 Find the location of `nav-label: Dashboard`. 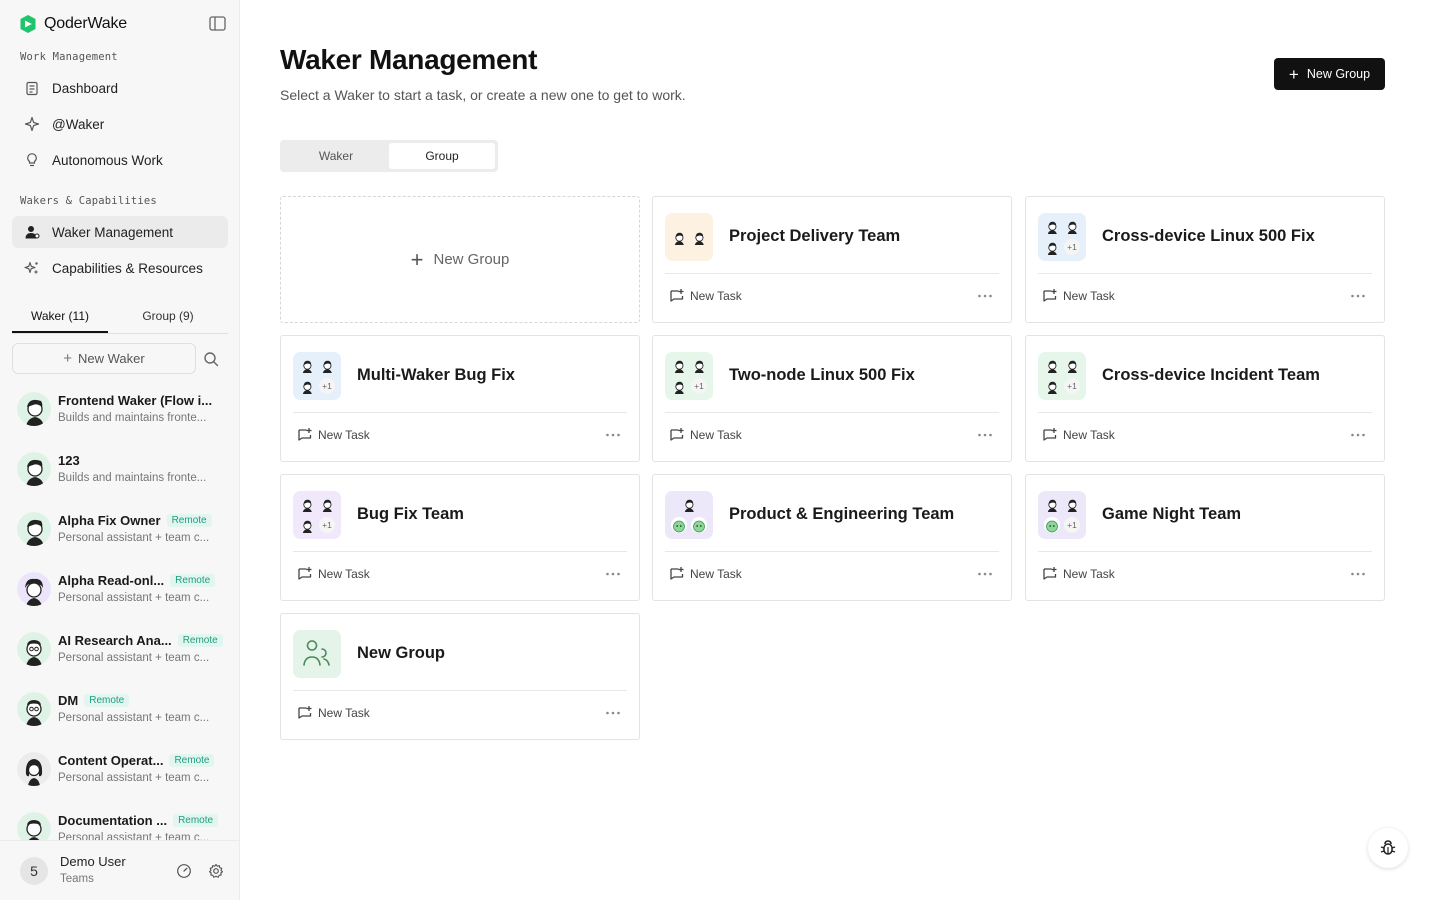

nav-label: Dashboard is located at coordinates (85, 88).